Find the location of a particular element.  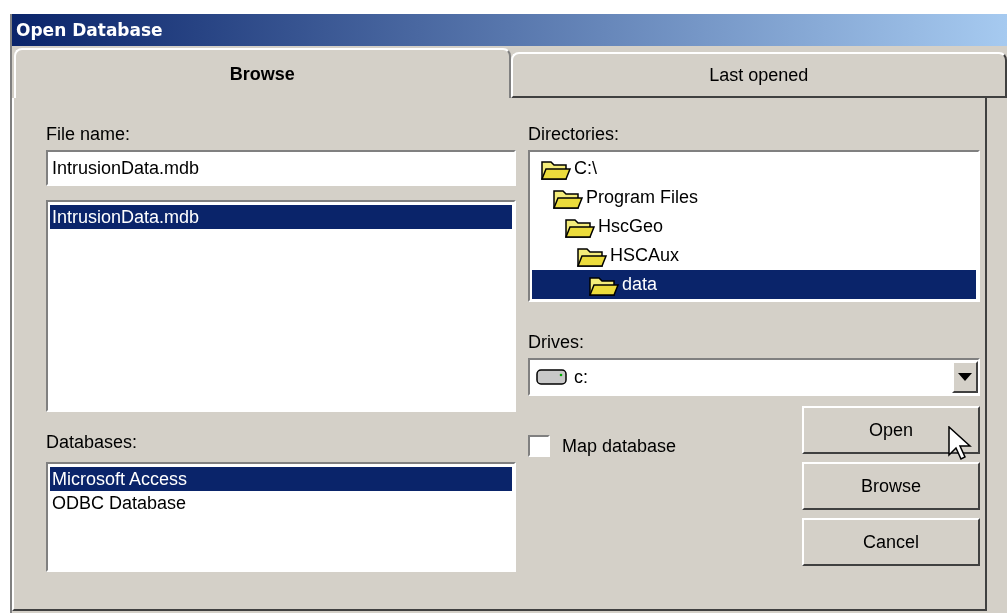

window-title: Open Database is located at coordinates (509, 30).